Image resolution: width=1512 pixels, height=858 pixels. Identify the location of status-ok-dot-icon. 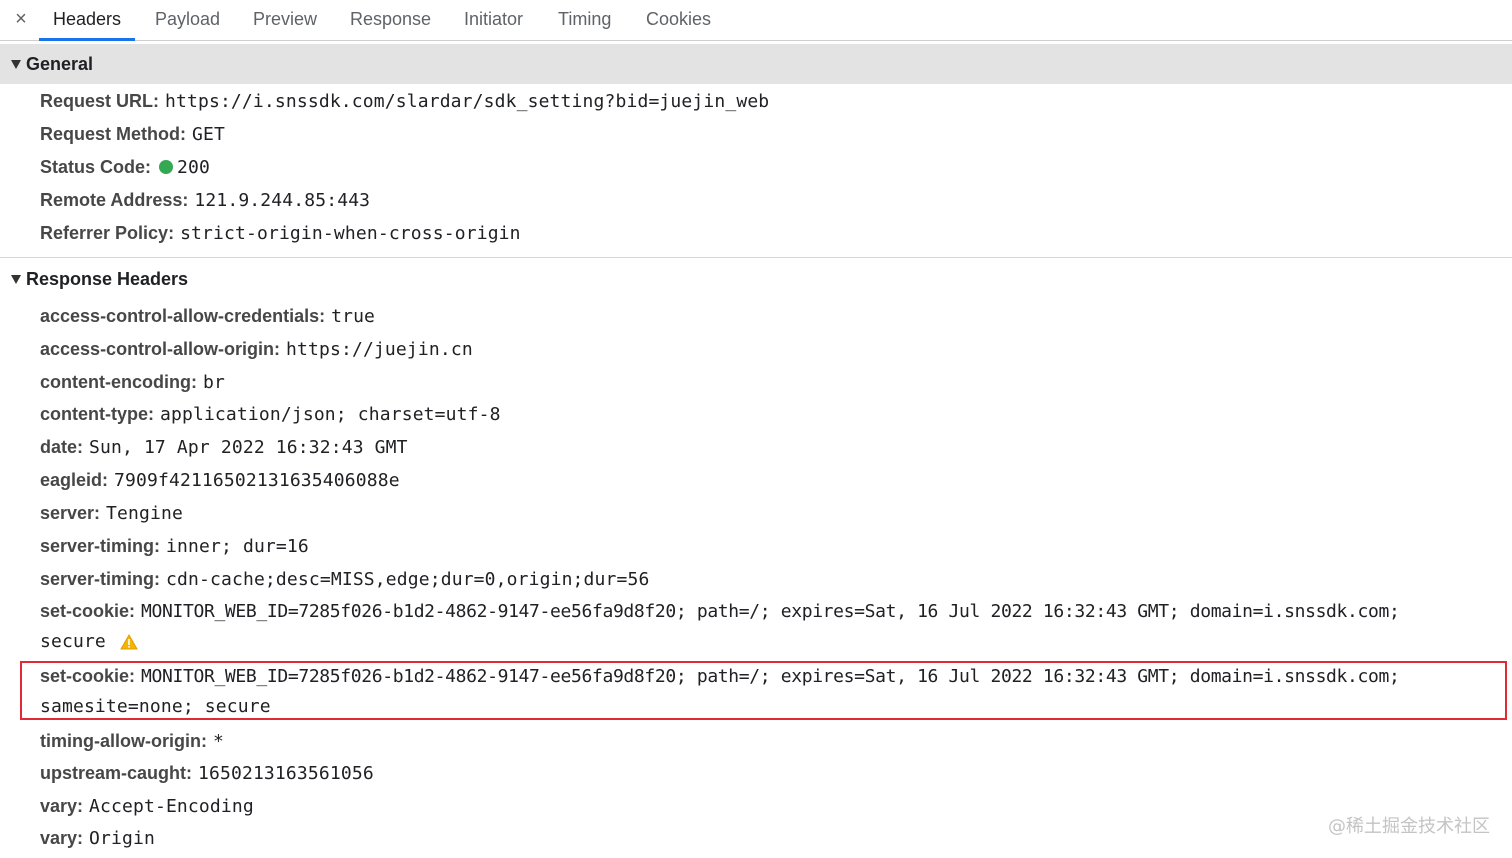
(166, 167).